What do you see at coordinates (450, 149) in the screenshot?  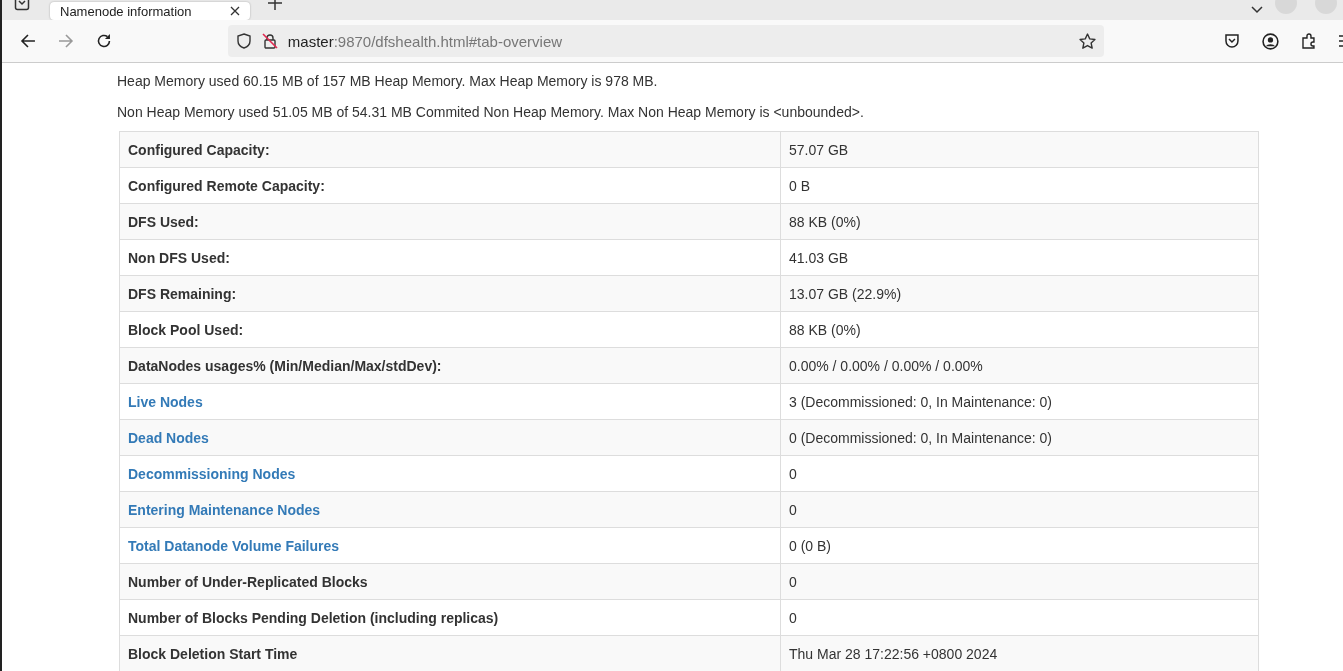 I see `row-label: Configured Capacity:` at bounding box center [450, 149].